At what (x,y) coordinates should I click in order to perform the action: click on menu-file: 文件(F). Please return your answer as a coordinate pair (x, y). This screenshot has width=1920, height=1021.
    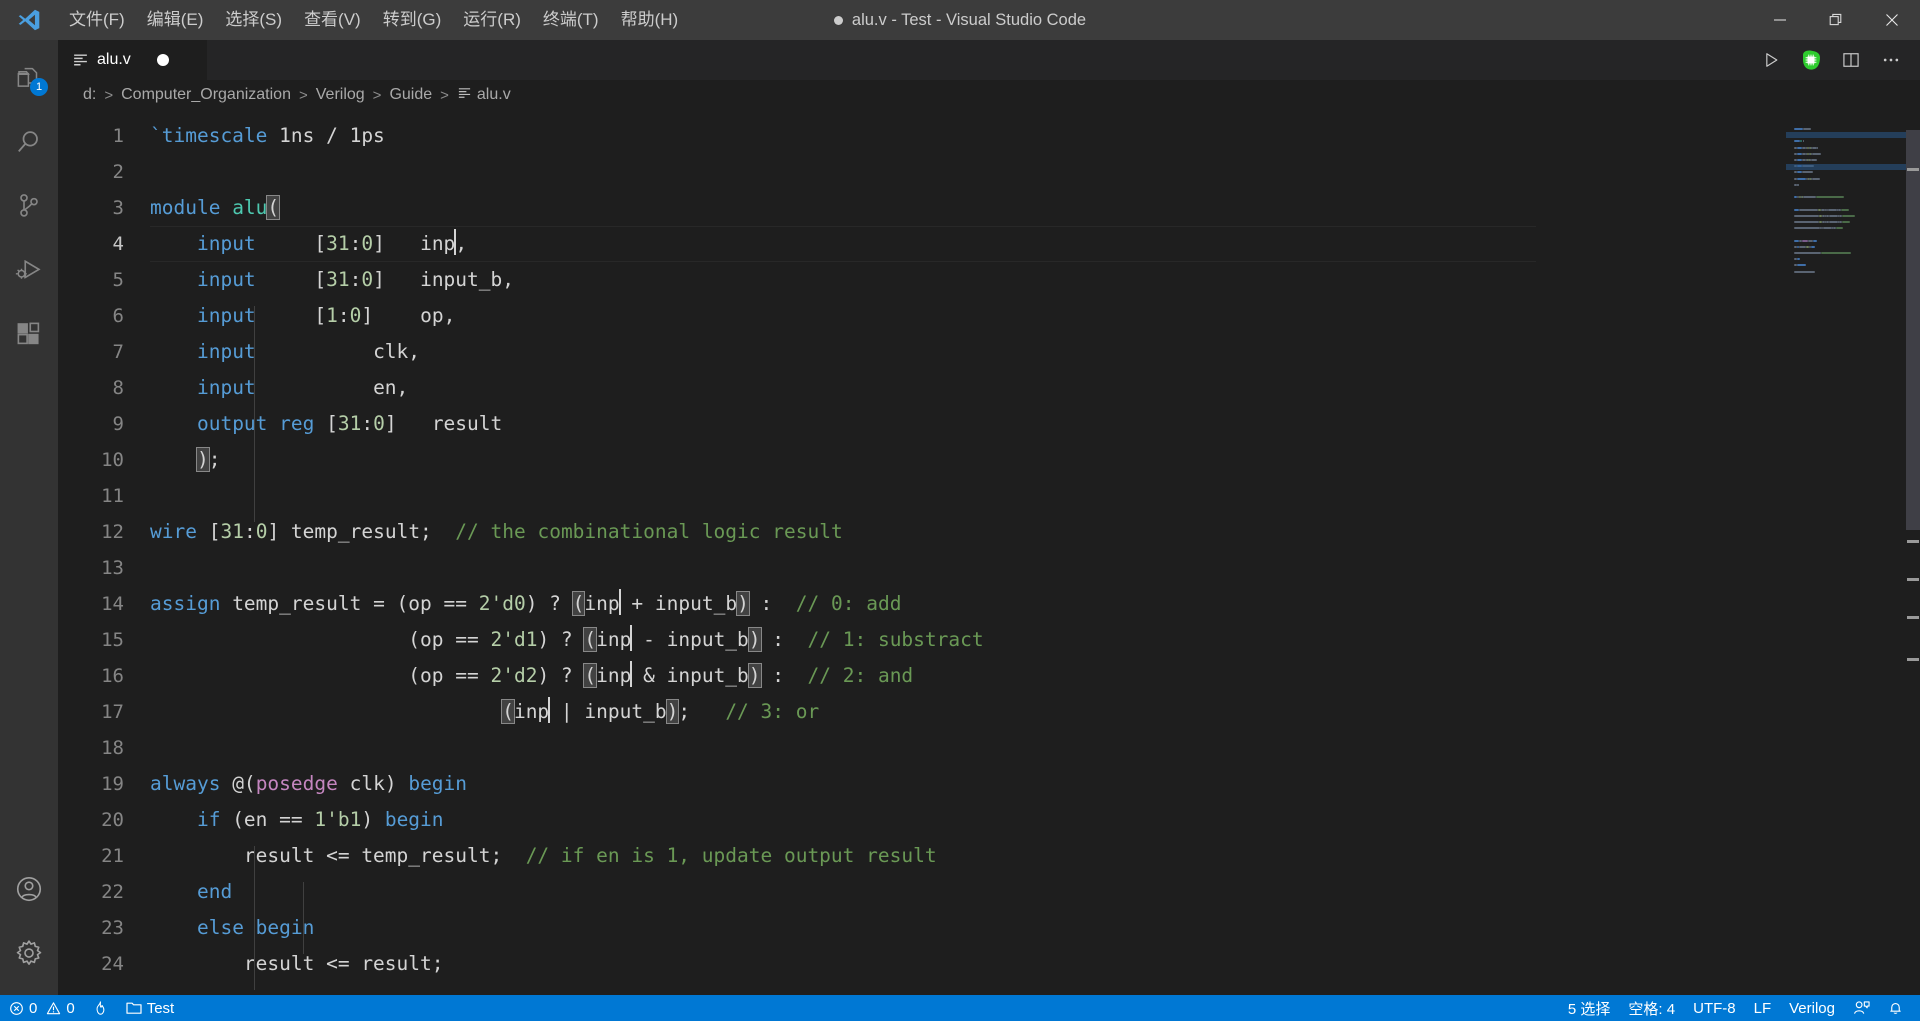
    Looking at the image, I should click on (97, 20).